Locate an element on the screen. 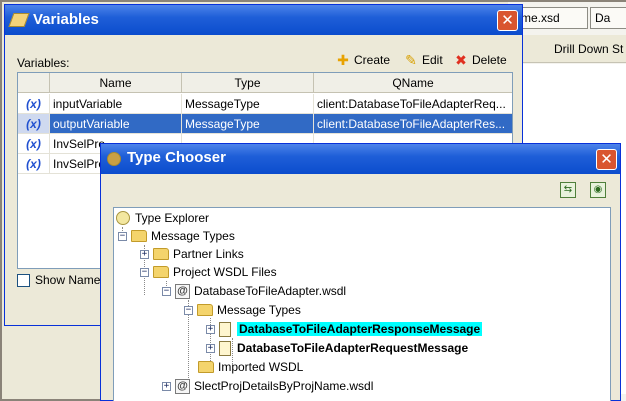  drill-down-button: Drill Down St is located at coordinates (588, 49).